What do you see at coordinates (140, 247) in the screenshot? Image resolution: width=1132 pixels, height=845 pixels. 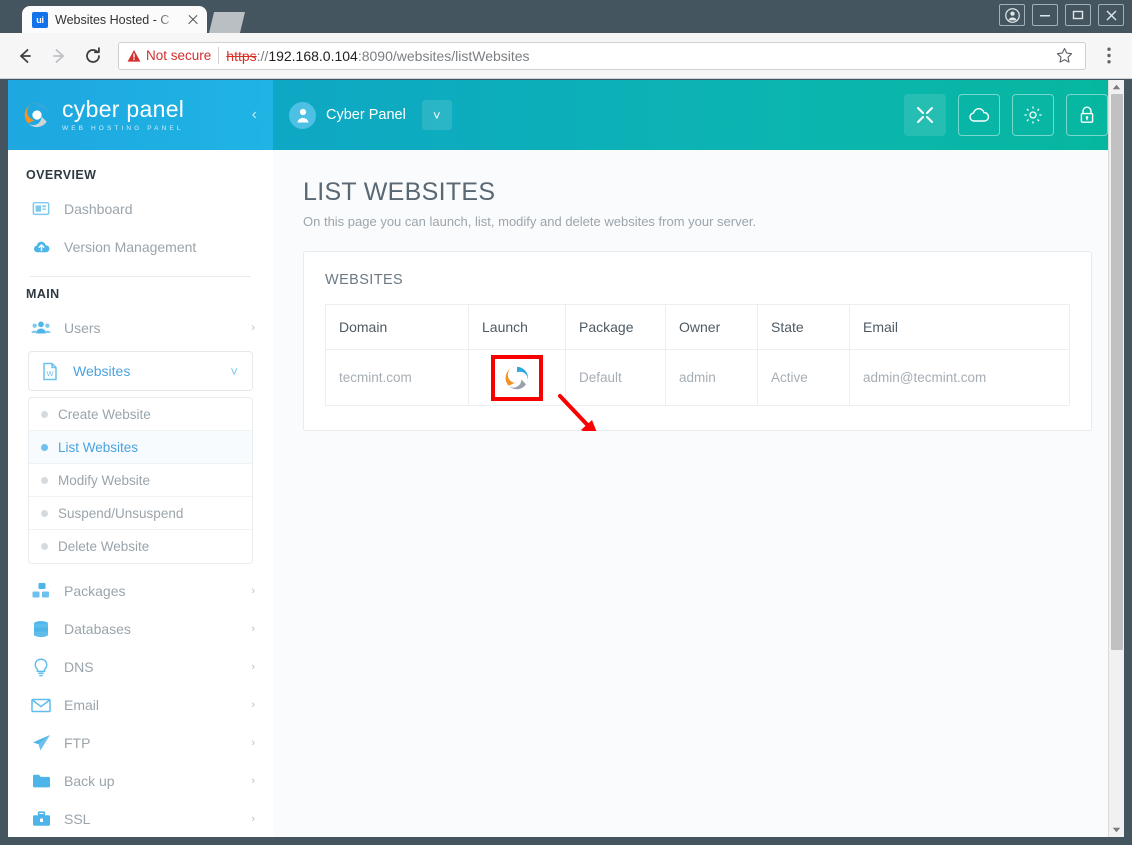 I see `sidebar-item-version-management: Version Management` at bounding box center [140, 247].